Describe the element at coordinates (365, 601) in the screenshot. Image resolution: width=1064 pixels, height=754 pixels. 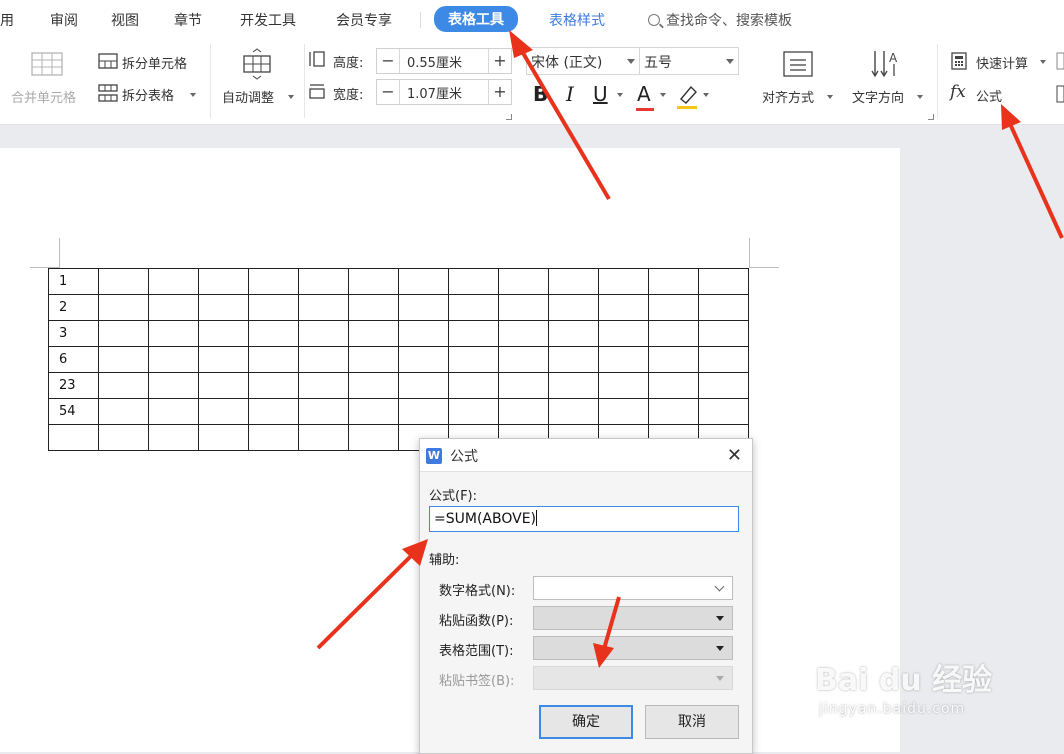
I see `arrow-to-formula-input` at that location.